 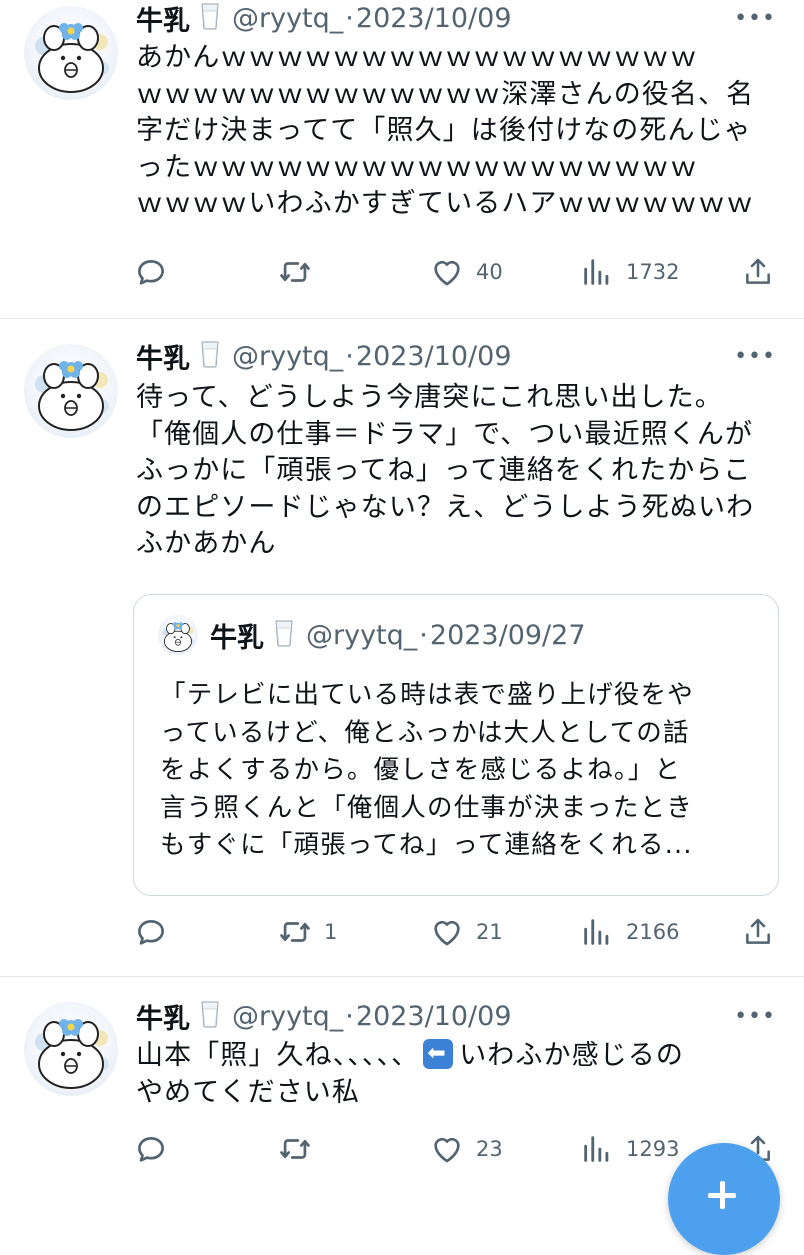 I want to click on tweet-text-line: あかんｗｗｗｗｗｗｗｗｗｗｗｗｗｗｗｗｗ, so click(x=417, y=57).